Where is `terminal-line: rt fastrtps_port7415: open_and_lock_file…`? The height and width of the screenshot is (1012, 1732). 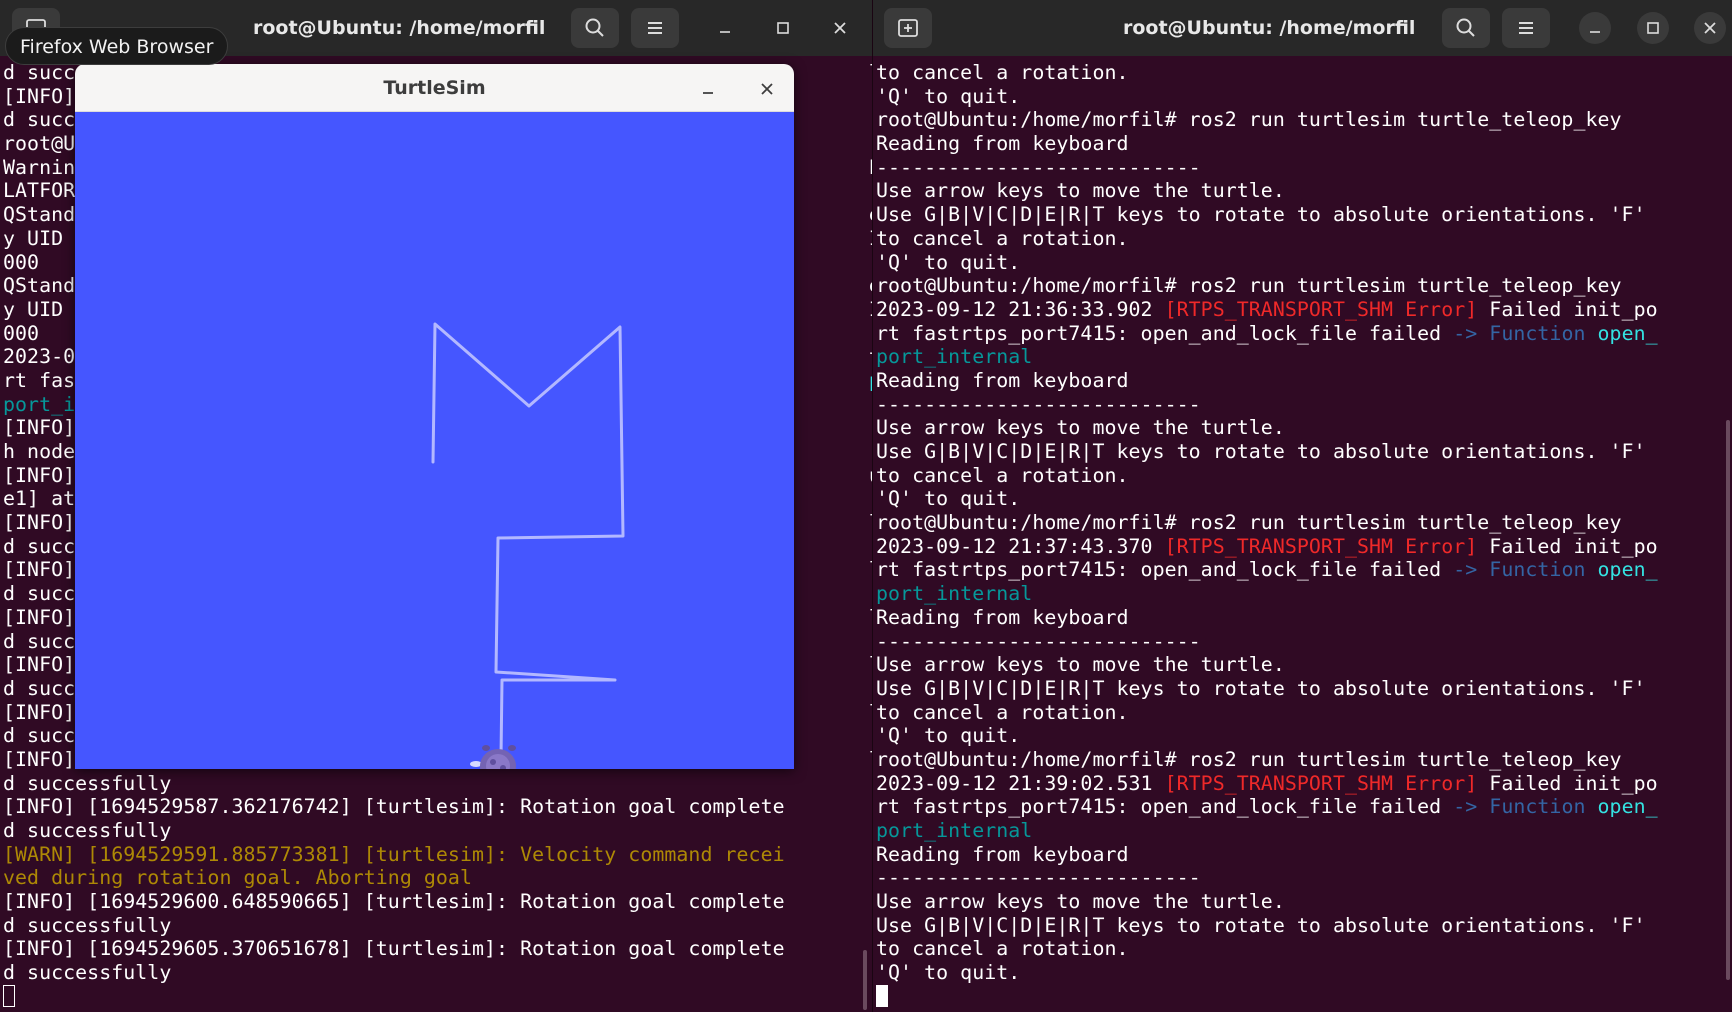
terminal-line: rt fastrtps_port7415: open_and_lock_file… is located at coordinates (1267, 807).